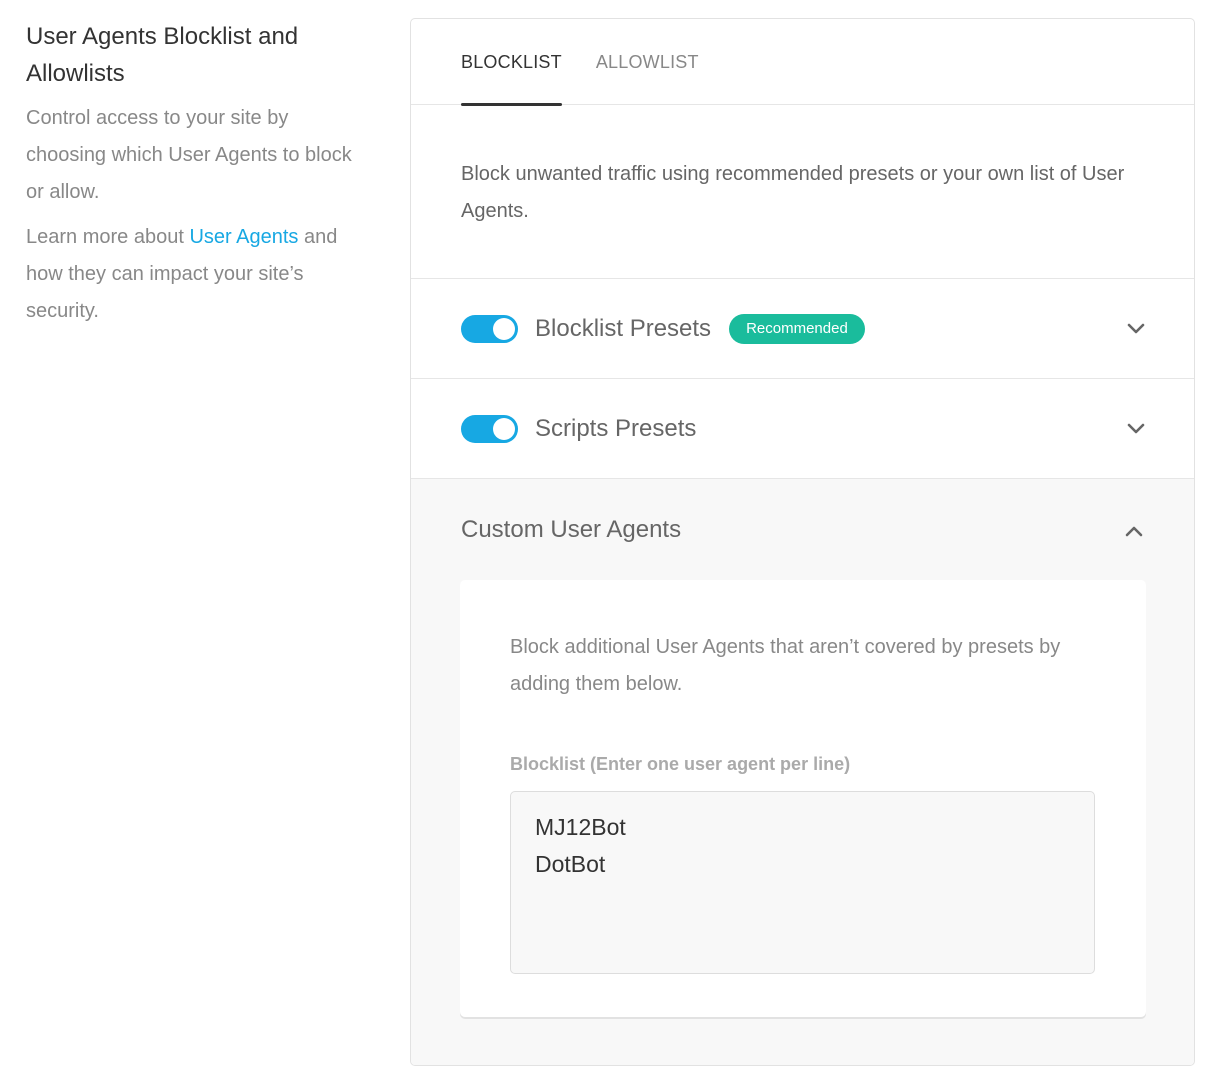  Describe the element at coordinates (570, 864) in the screenshot. I see `blocklist-entry: DotBot` at that location.